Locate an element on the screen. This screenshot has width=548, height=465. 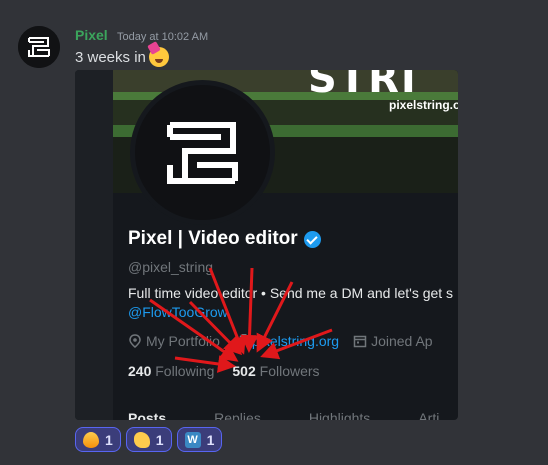
banner-url: pixelstring.org is located at coordinates (423, 105).